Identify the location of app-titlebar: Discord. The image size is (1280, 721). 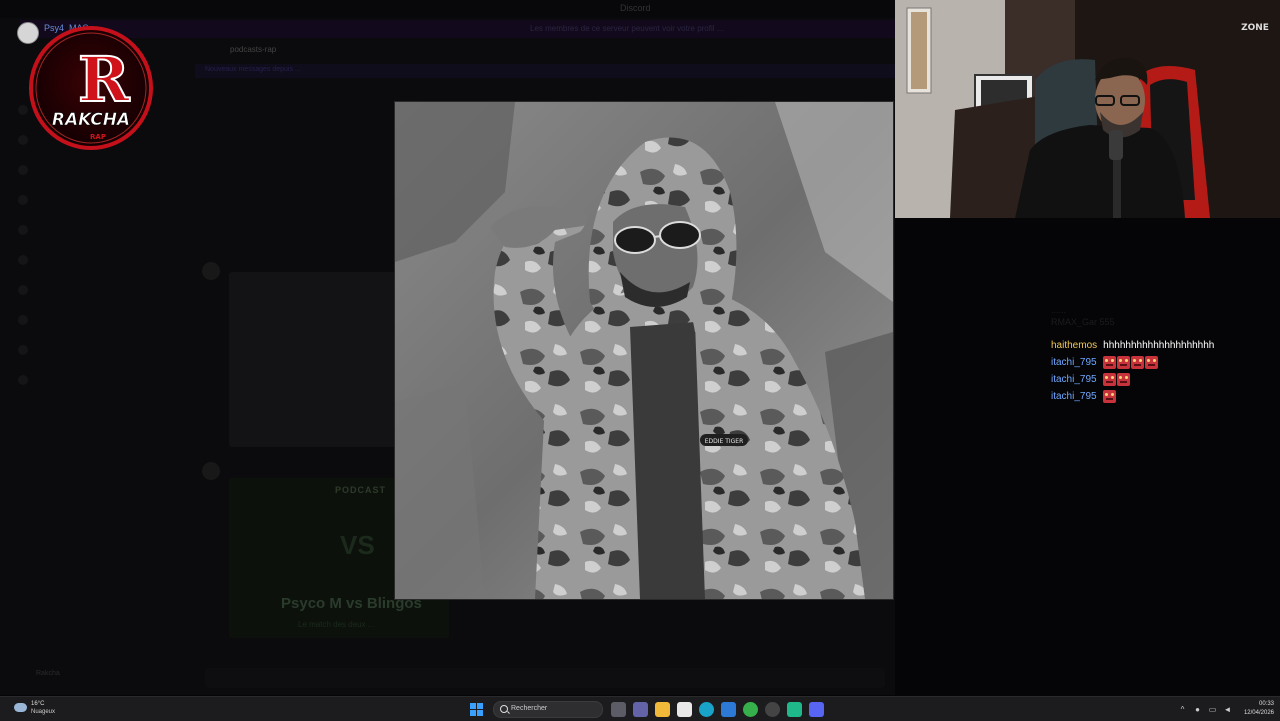
(447, 9).